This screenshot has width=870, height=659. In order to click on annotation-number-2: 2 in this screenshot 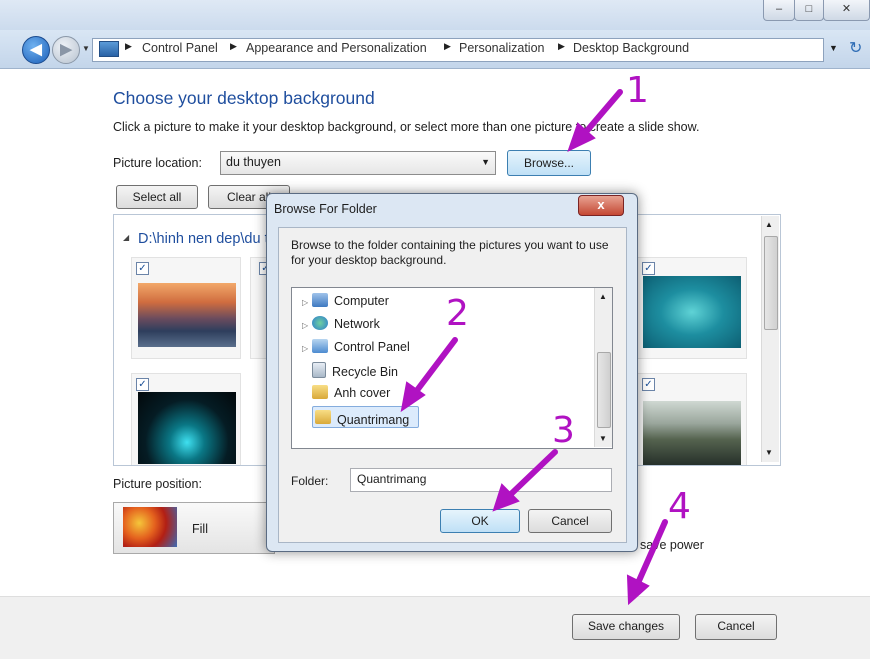, I will do `click(457, 313)`.